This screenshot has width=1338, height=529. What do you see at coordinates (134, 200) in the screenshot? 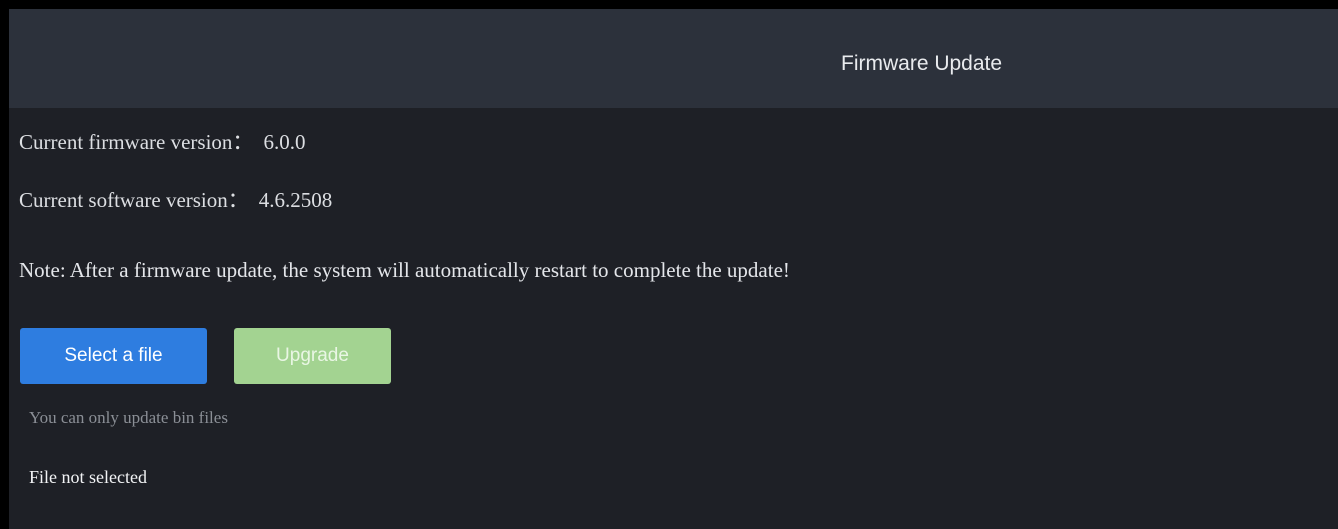
I see `software-version-label: Current software version：` at bounding box center [134, 200].